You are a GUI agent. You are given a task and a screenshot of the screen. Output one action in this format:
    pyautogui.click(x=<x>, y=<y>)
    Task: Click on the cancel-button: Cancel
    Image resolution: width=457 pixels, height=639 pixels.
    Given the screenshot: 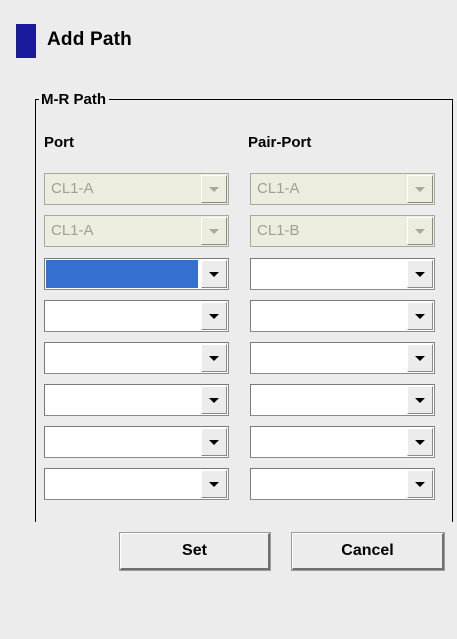 What is the action you would take?
    pyautogui.click(x=368, y=551)
    